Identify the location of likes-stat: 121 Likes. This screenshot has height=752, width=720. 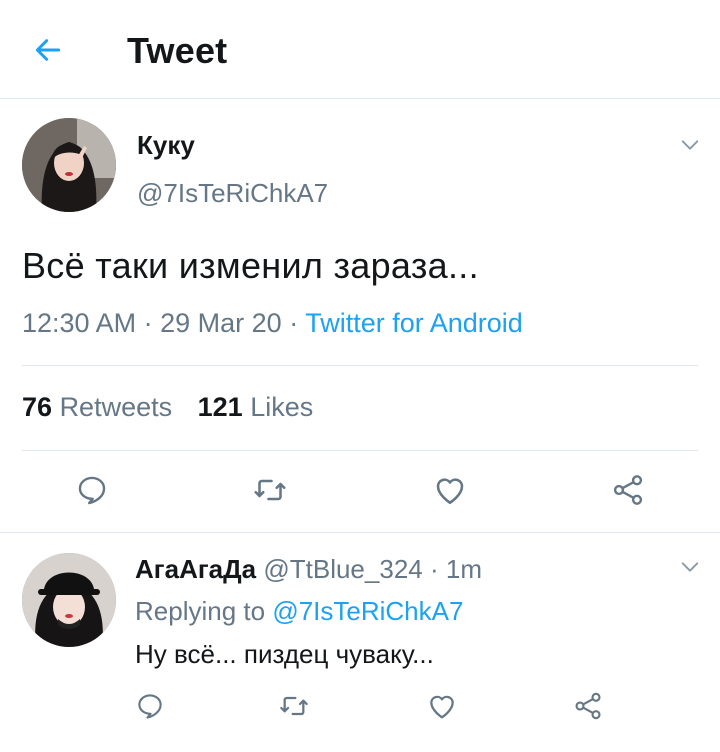
(256, 407).